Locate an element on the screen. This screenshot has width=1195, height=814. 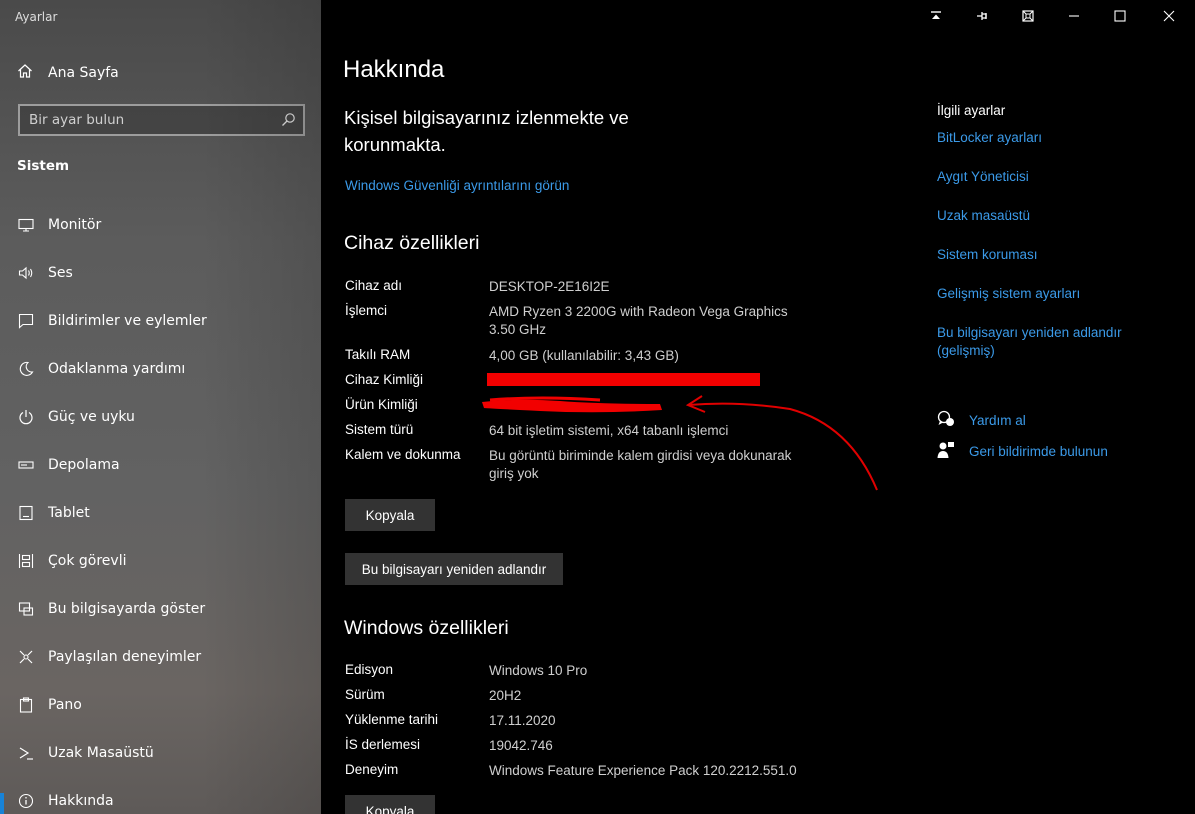
spec-row: Sürüm 20H2 is located at coordinates (575, 699).